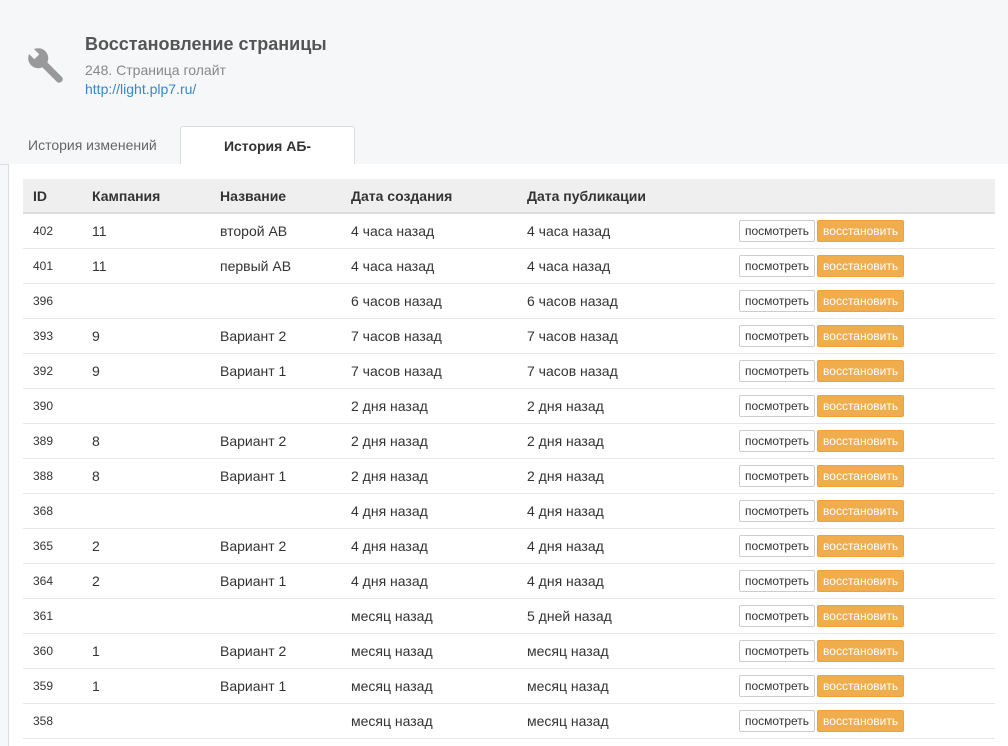  What do you see at coordinates (140, 89) in the screenshot?
I see `page-url-link: http://light.plp7.ru/` at bounding box center [140, 89].